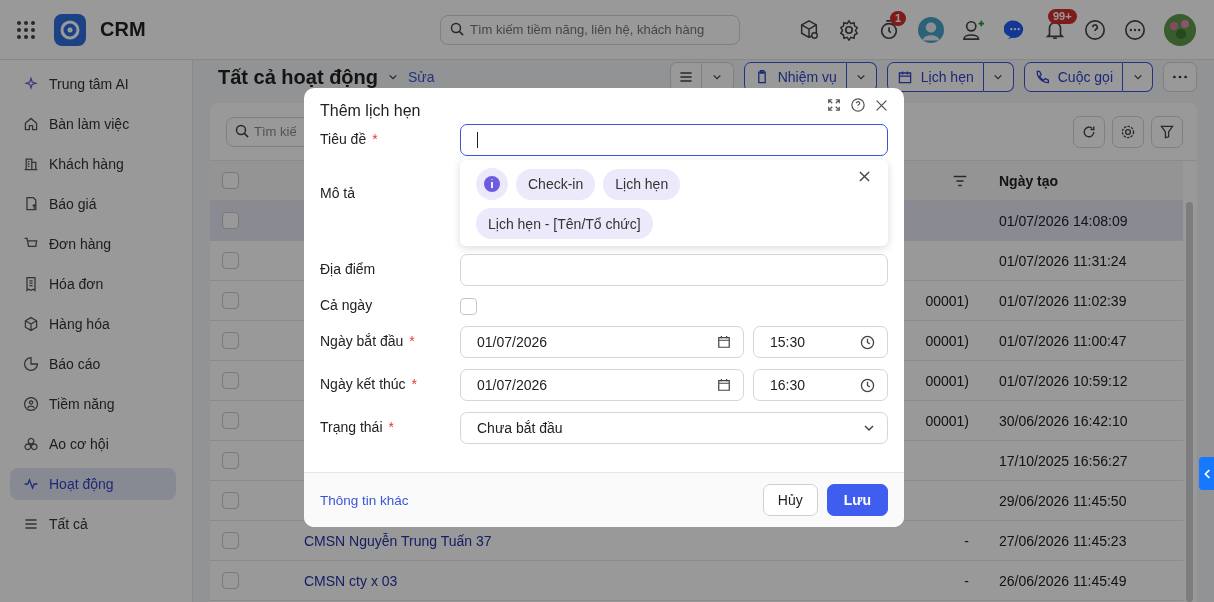  Describe the element at coordinates (93, 124) in the screenshot. I see `sidebar-item: Bàn làm việc` at that location.